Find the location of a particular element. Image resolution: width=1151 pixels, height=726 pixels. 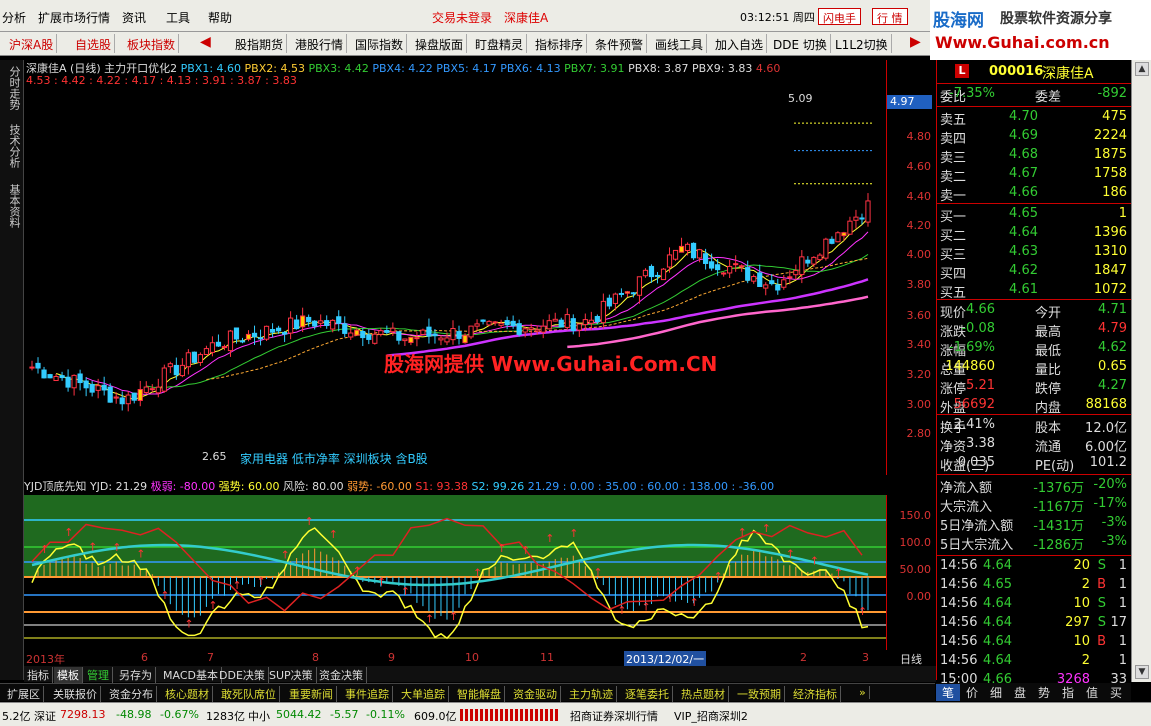

tab-fund: 资金决策 is located at coordinates (341, 675).